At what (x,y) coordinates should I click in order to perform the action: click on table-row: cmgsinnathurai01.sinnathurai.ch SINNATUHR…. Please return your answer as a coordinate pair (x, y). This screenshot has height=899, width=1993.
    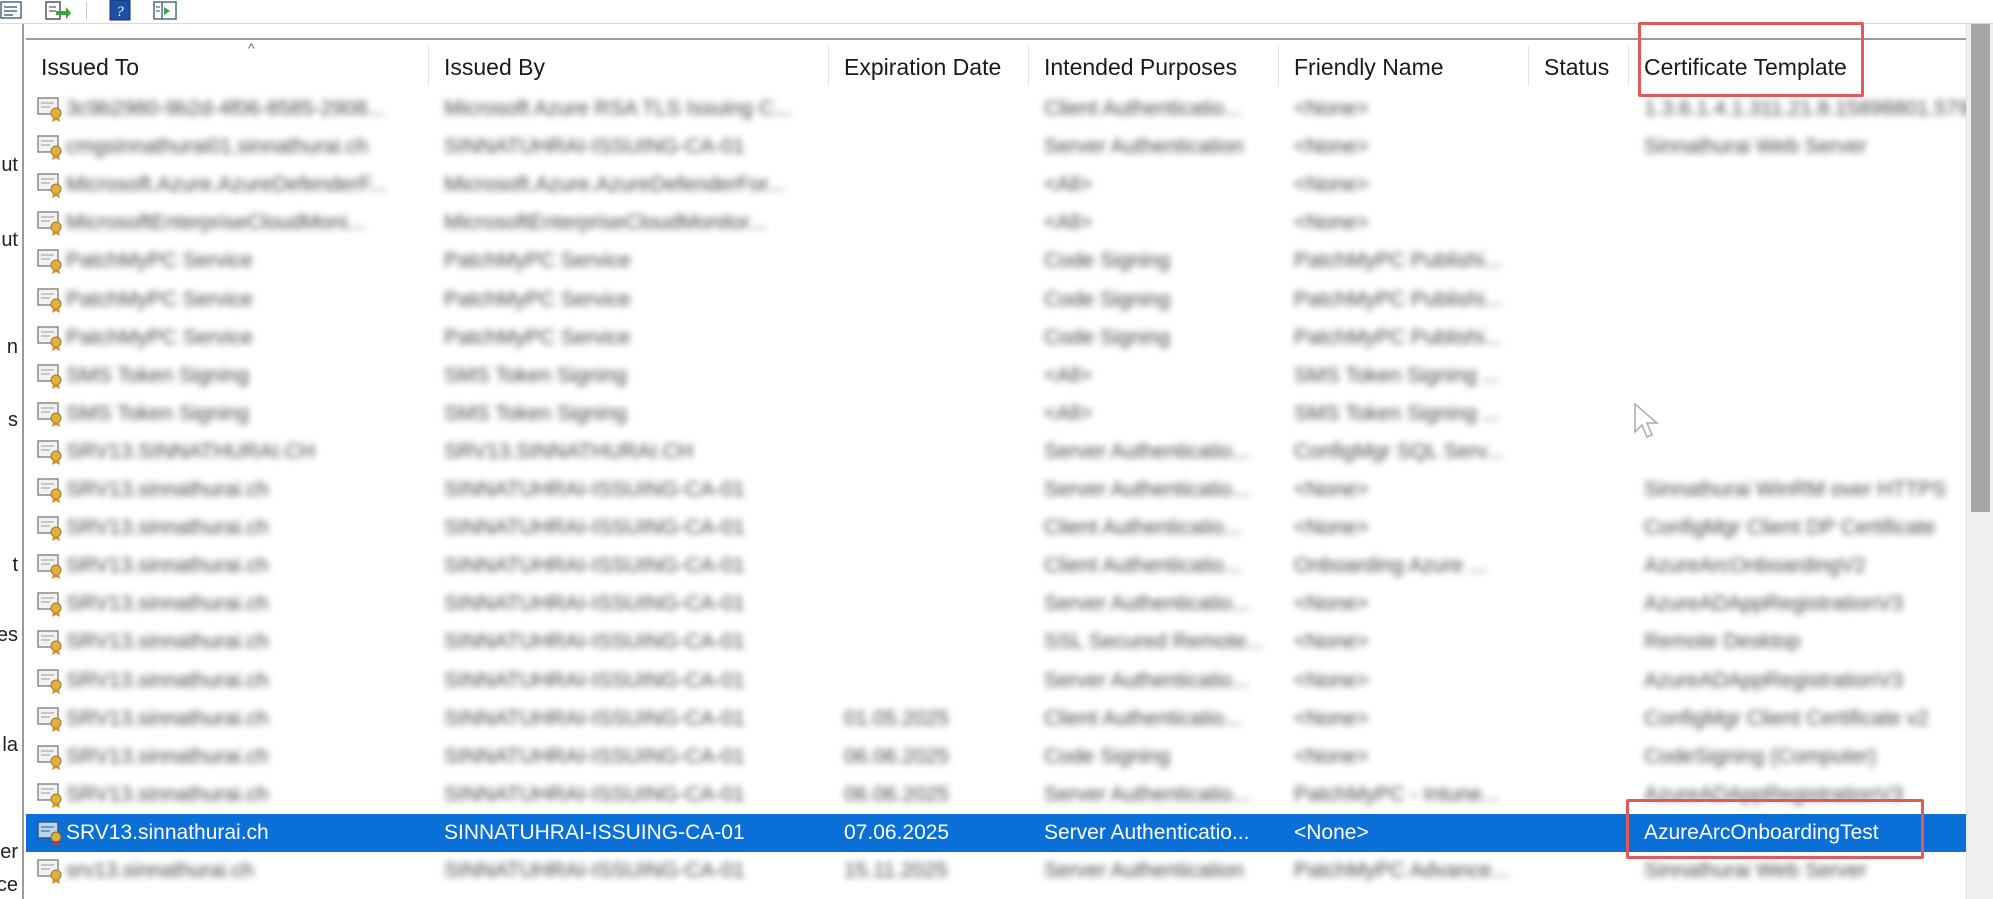
    Looking at the image, I should click on (996, 147).